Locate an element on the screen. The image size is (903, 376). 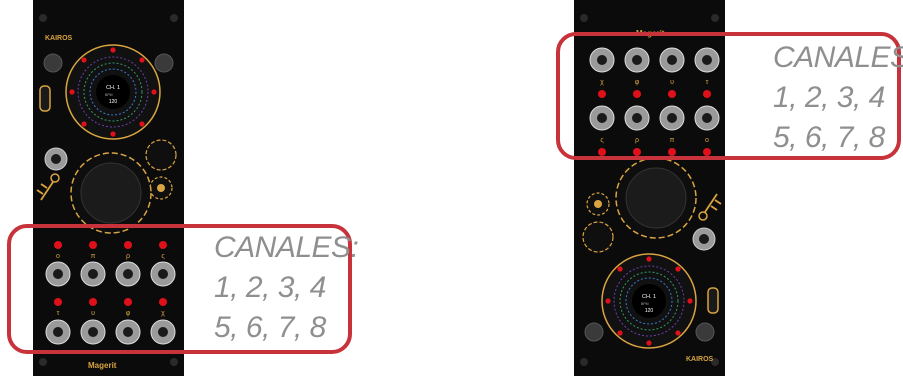
footer-logo: Magerit is located at coordinates (102, 365).